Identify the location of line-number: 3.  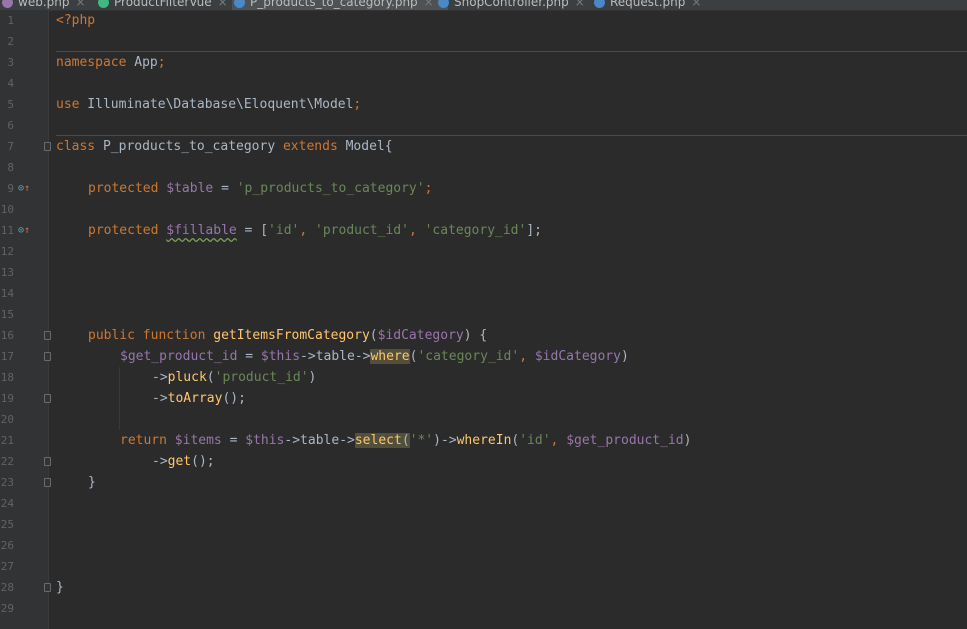
(10, 62).